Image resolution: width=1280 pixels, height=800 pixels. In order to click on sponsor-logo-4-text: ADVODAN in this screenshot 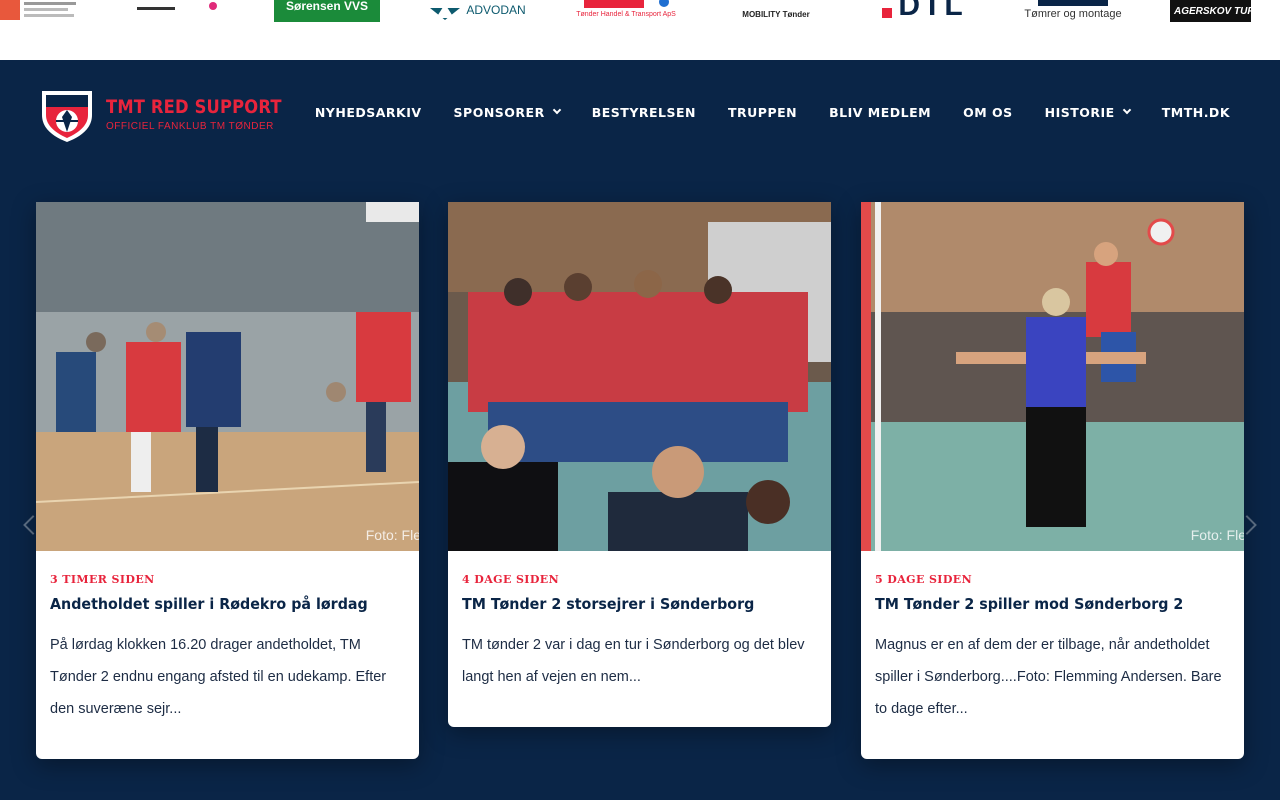, I will do `click(496, 10)`.